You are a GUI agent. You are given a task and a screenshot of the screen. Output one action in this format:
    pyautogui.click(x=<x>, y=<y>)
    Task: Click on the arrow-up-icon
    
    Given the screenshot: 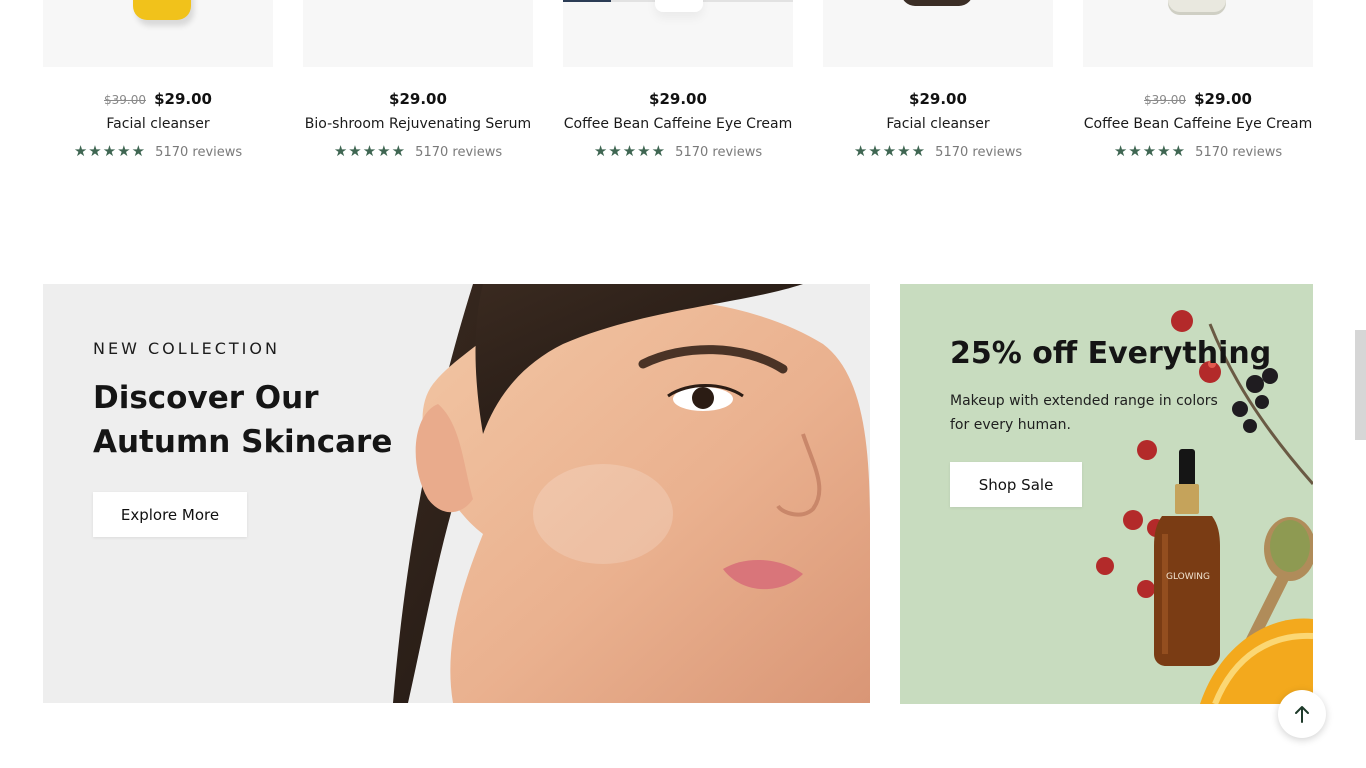 What is the action you would take?
    pyautogui.click(x=1302, y=714)
    